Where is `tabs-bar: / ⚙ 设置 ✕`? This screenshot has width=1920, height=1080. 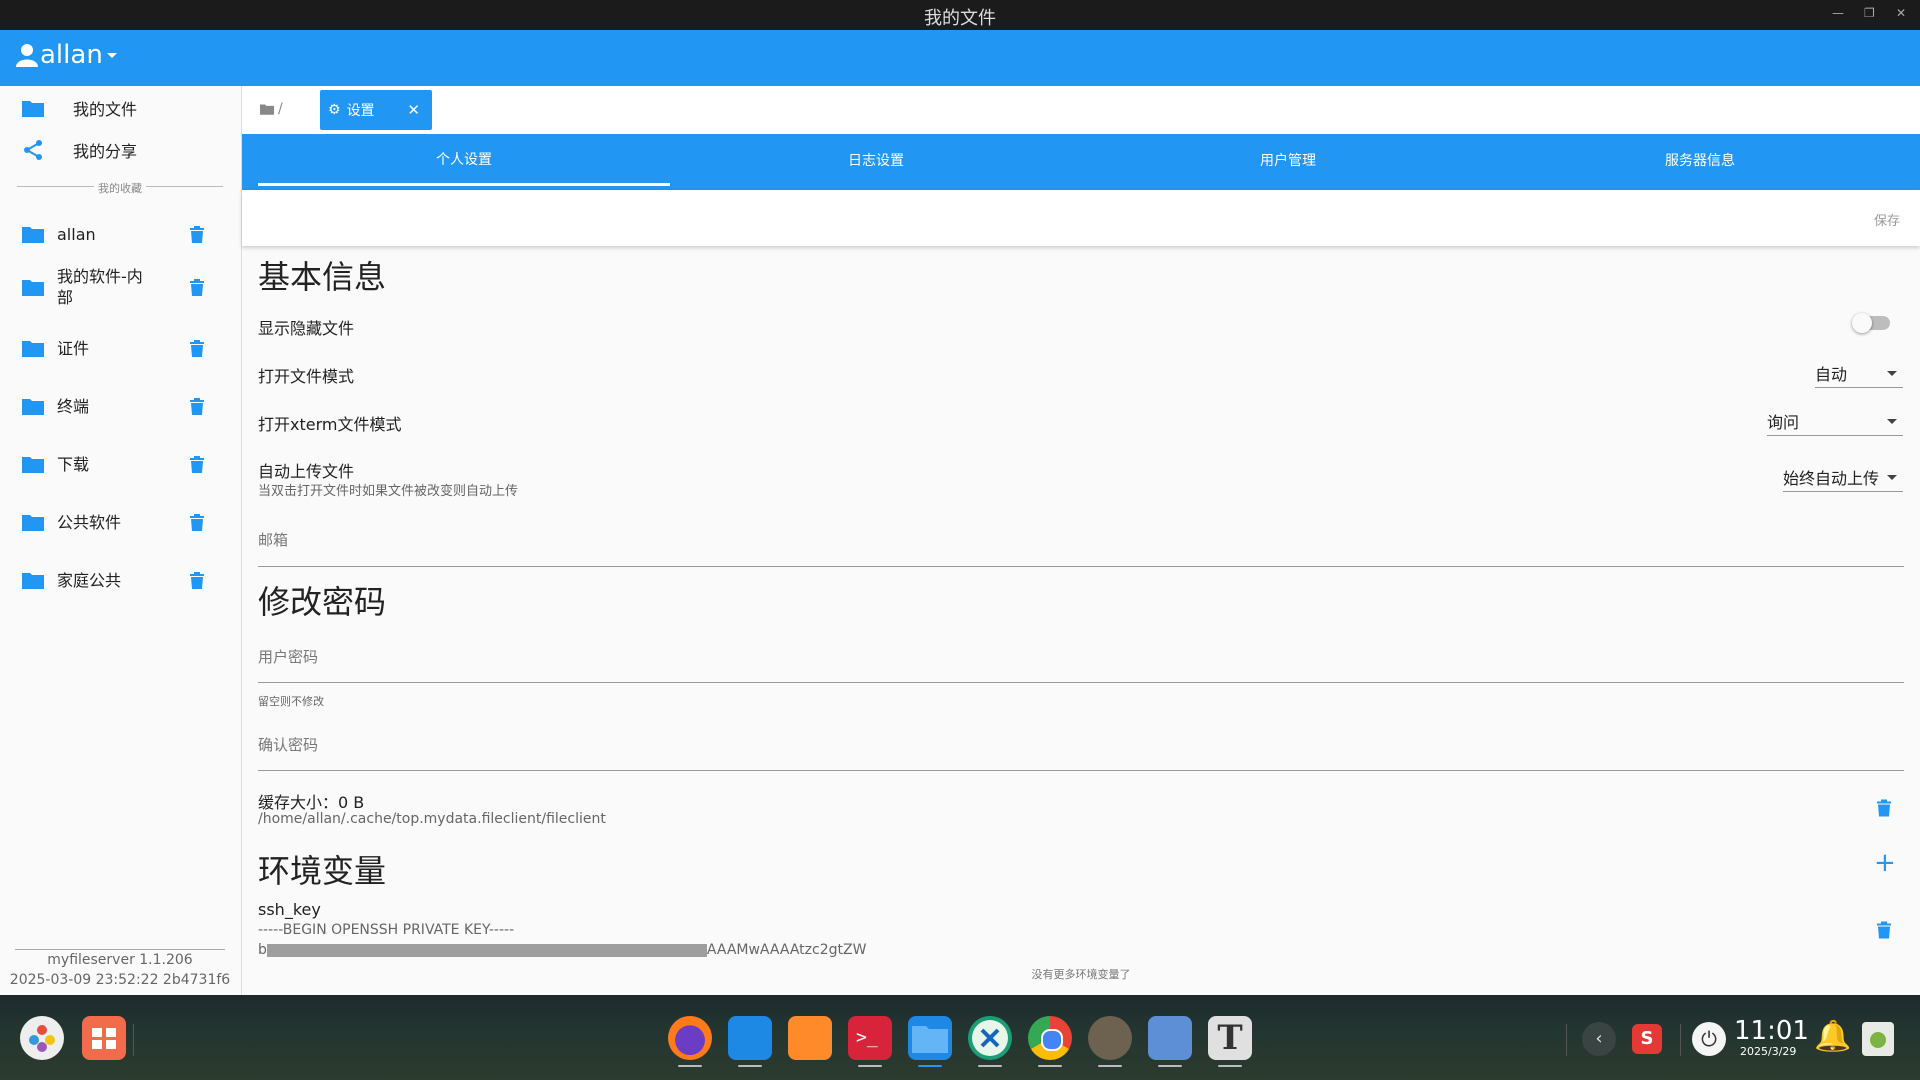 tabs-bar: / ⚙ 设置 ✕ is located at coordinates (1081, 110).